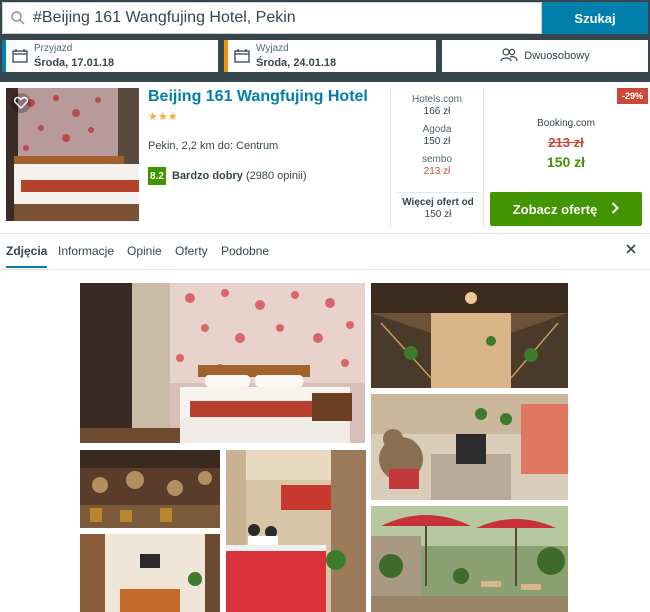 The width and height of the screenshot is (650, 612). Describe the element at coordinates (272, 48) in the screenshot. I see `checkout-label: Wyjazd` at that location.